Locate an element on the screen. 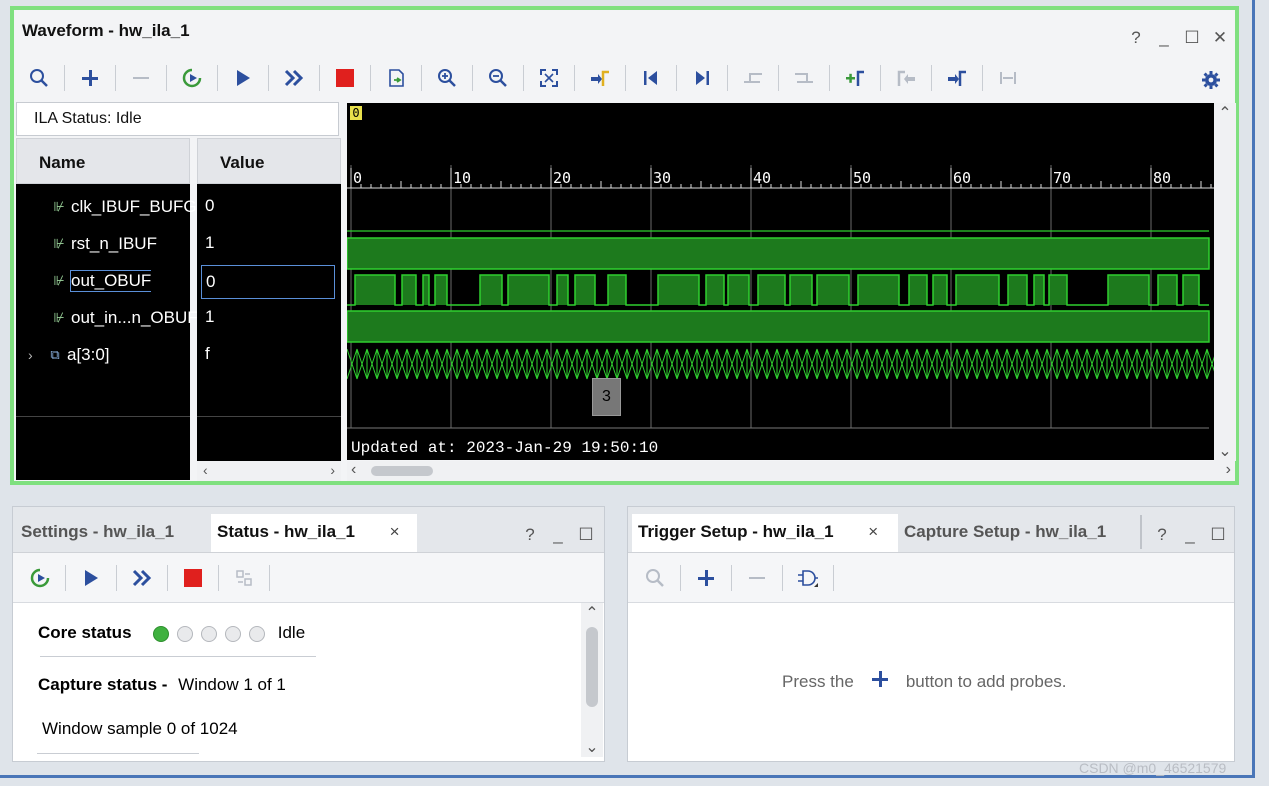 This screenshot has width=1269, height=786. signal-value-selected: 0 is located at coordinates (268, 282).